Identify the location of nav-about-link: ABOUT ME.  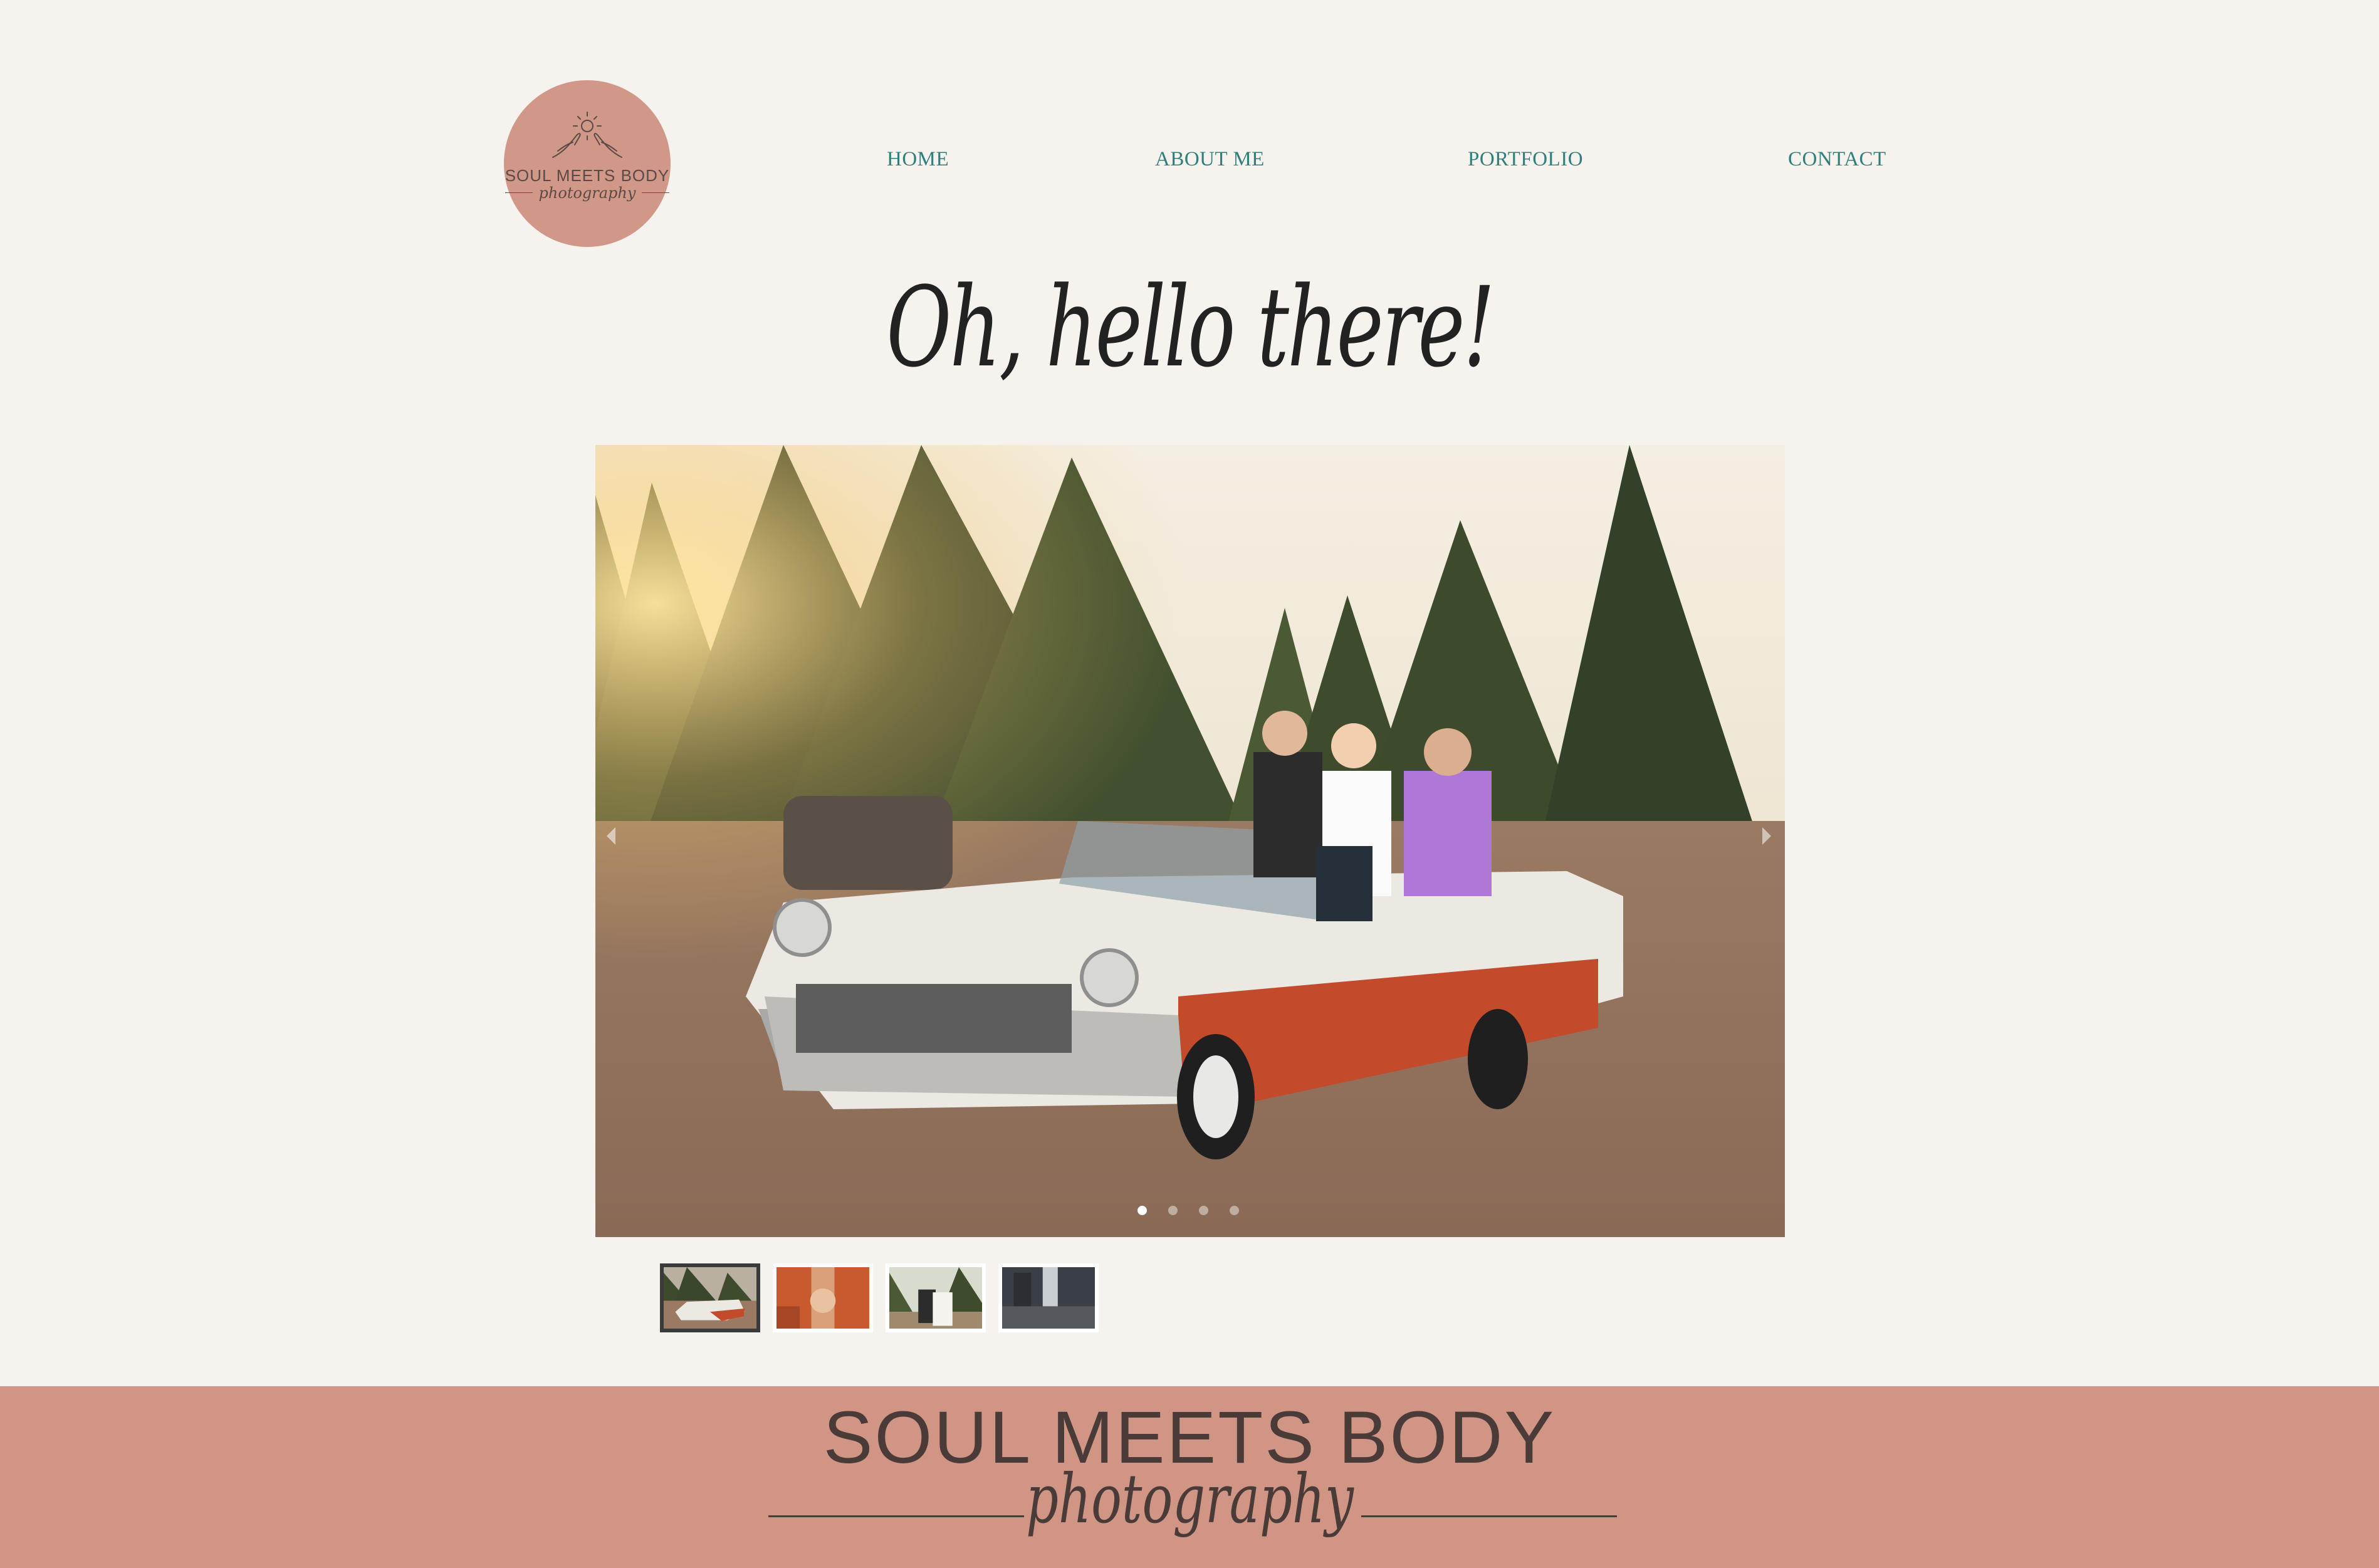
(1210, 159).